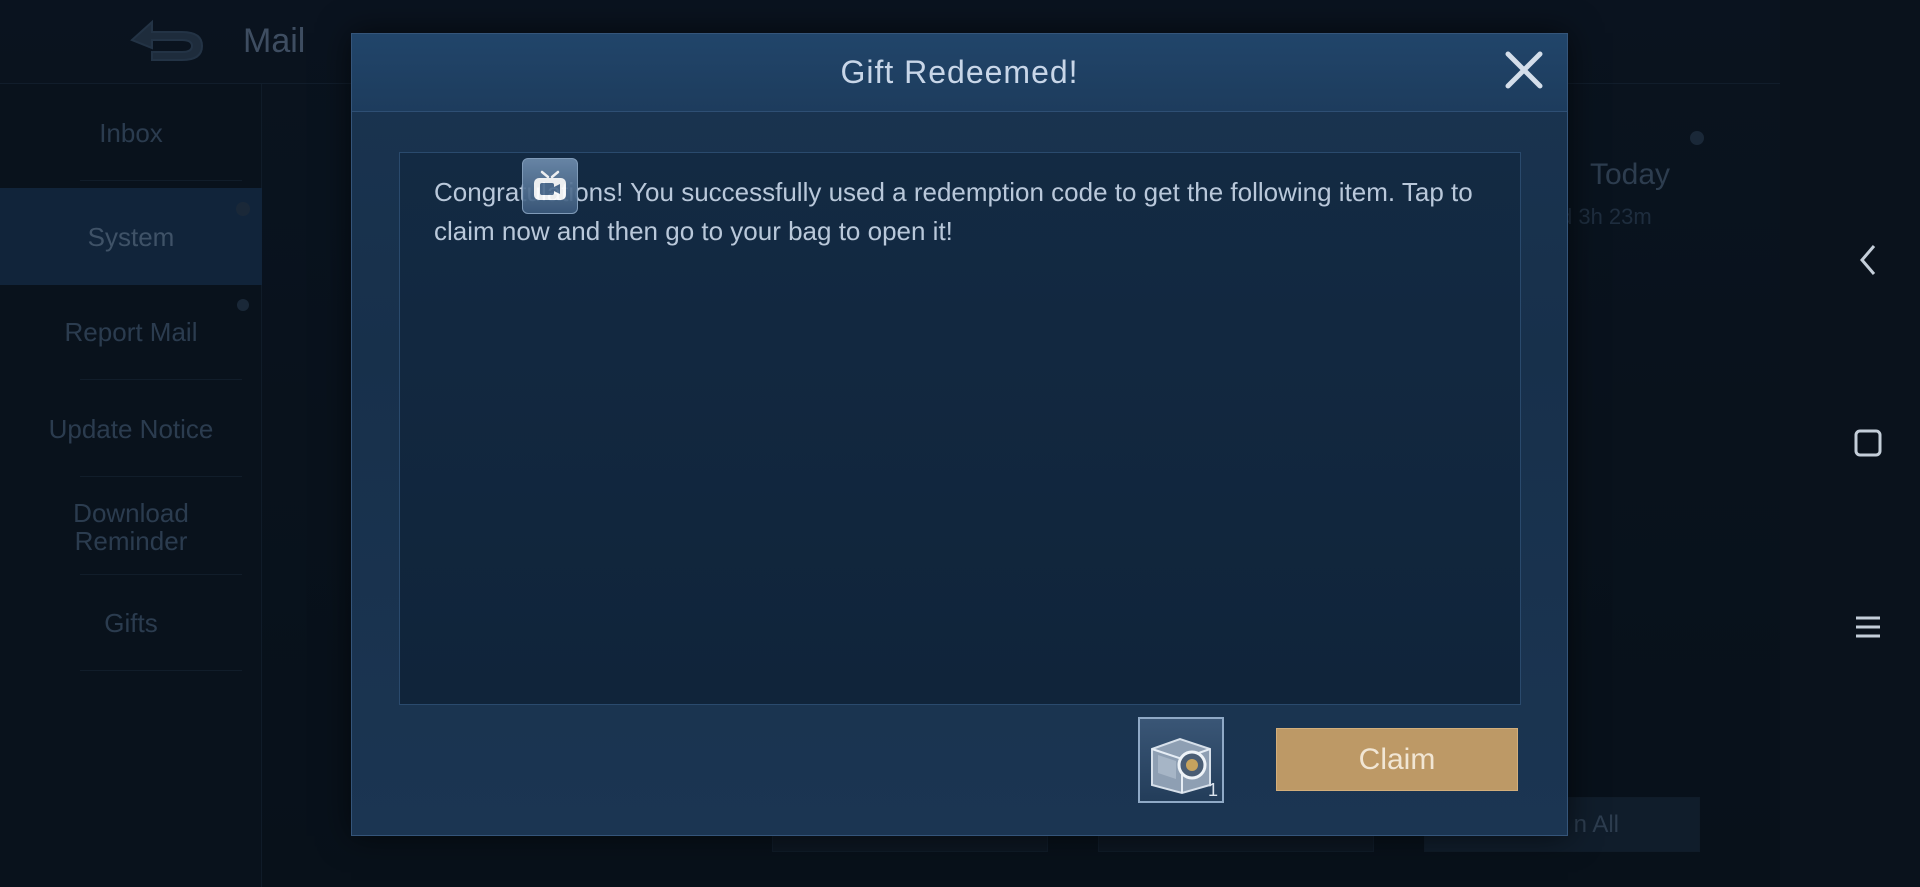 This screenshot has width=1920, height=887. I want to click on item-count: 1, so click(1212, 790).